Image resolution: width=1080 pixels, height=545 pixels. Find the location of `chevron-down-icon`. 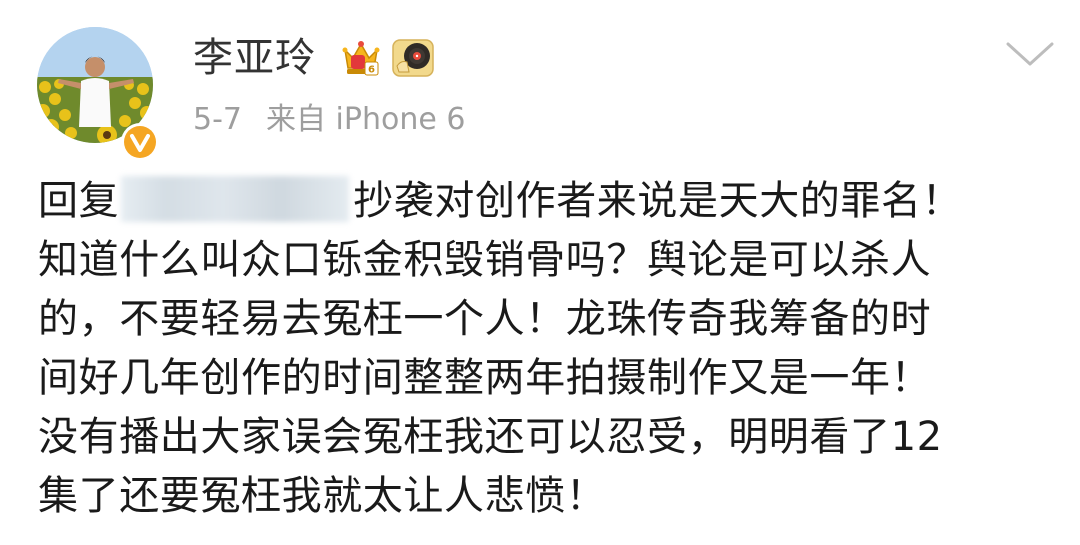

chevron-down-icon is located at coordinates (1030, 54).